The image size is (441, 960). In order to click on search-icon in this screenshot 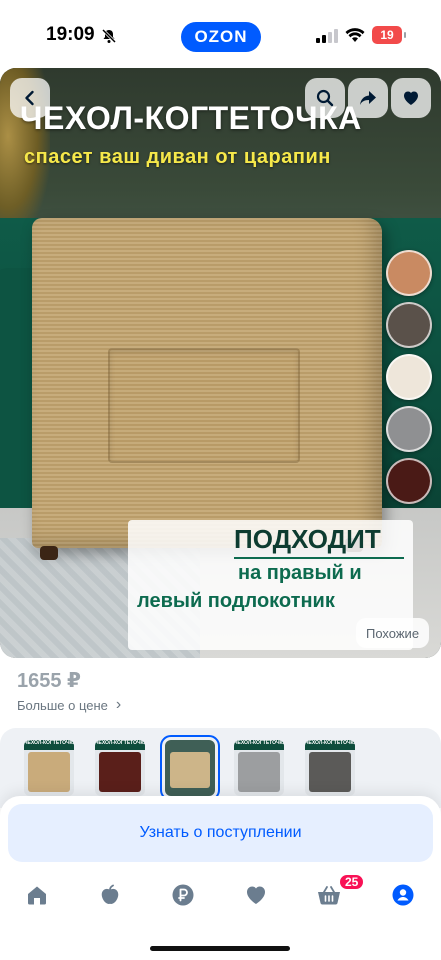, I will do `click(325, 98)`.